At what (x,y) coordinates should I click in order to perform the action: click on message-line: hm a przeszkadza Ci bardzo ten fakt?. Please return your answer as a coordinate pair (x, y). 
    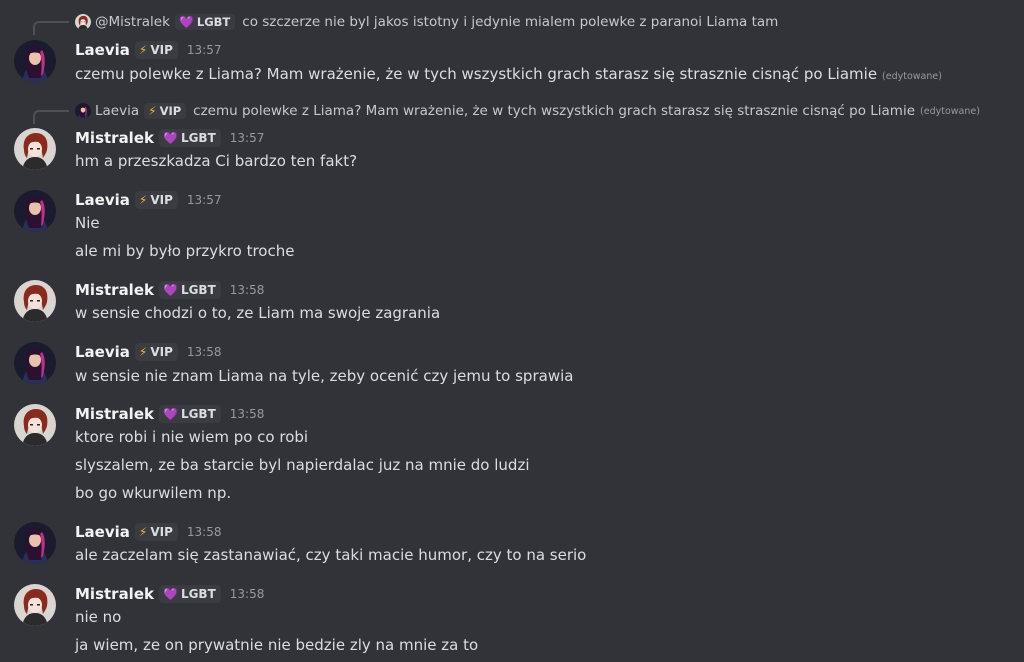
    Looking at the image, I should click on (216, 161).